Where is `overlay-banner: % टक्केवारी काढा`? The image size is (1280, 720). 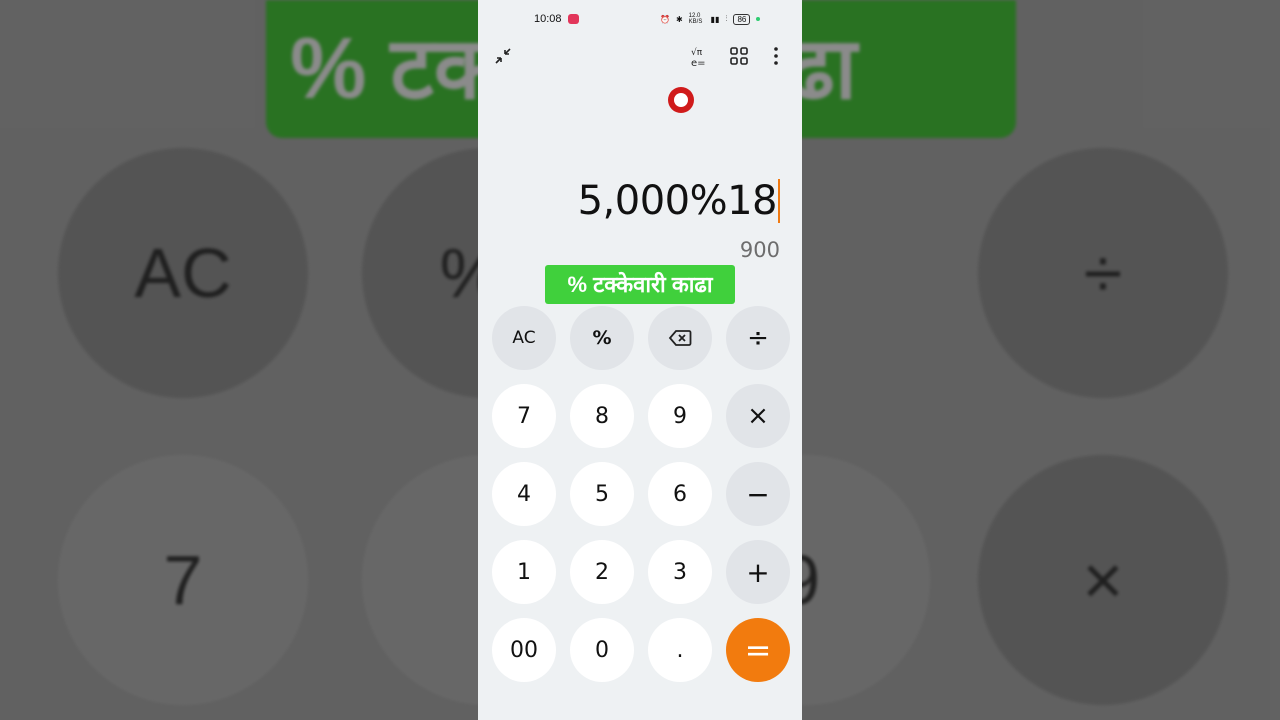
overlay-banner: % टक्केवारी काढा is located at coordinates (640, 284).